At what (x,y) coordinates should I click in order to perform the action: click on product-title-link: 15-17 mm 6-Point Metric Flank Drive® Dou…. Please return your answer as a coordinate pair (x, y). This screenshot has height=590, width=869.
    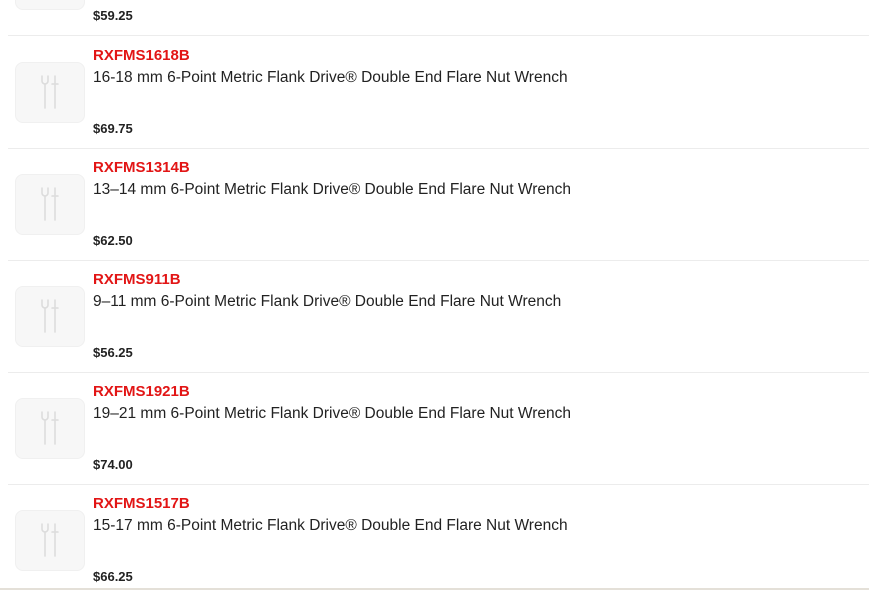
    Looking at the image, I should click on (330, 526).